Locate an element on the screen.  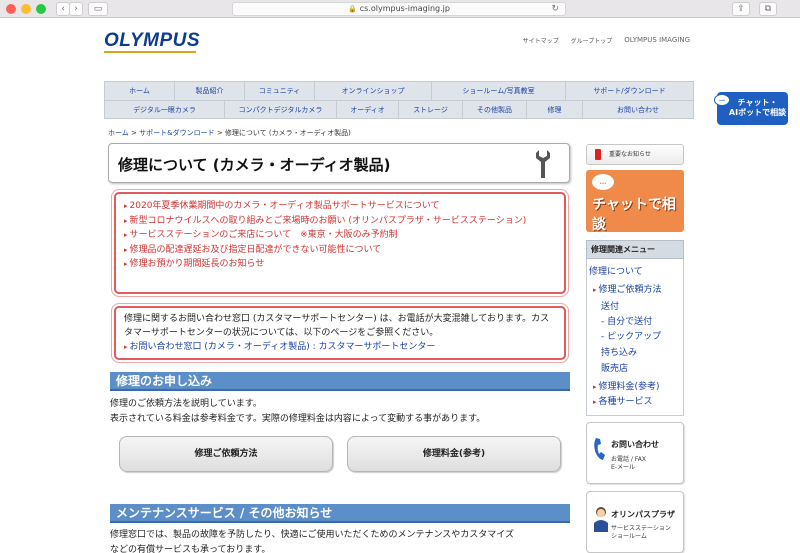
nav-repair: 修理 is located at coordinates (555, 109).